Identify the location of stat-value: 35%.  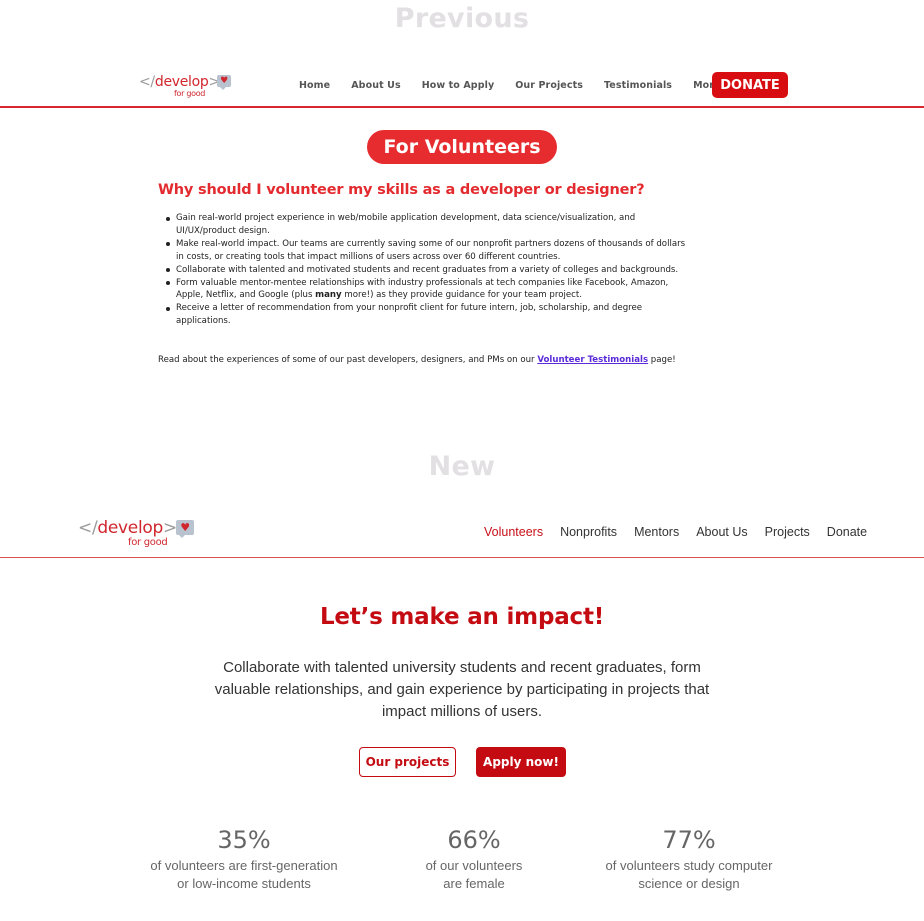
(244, 840).